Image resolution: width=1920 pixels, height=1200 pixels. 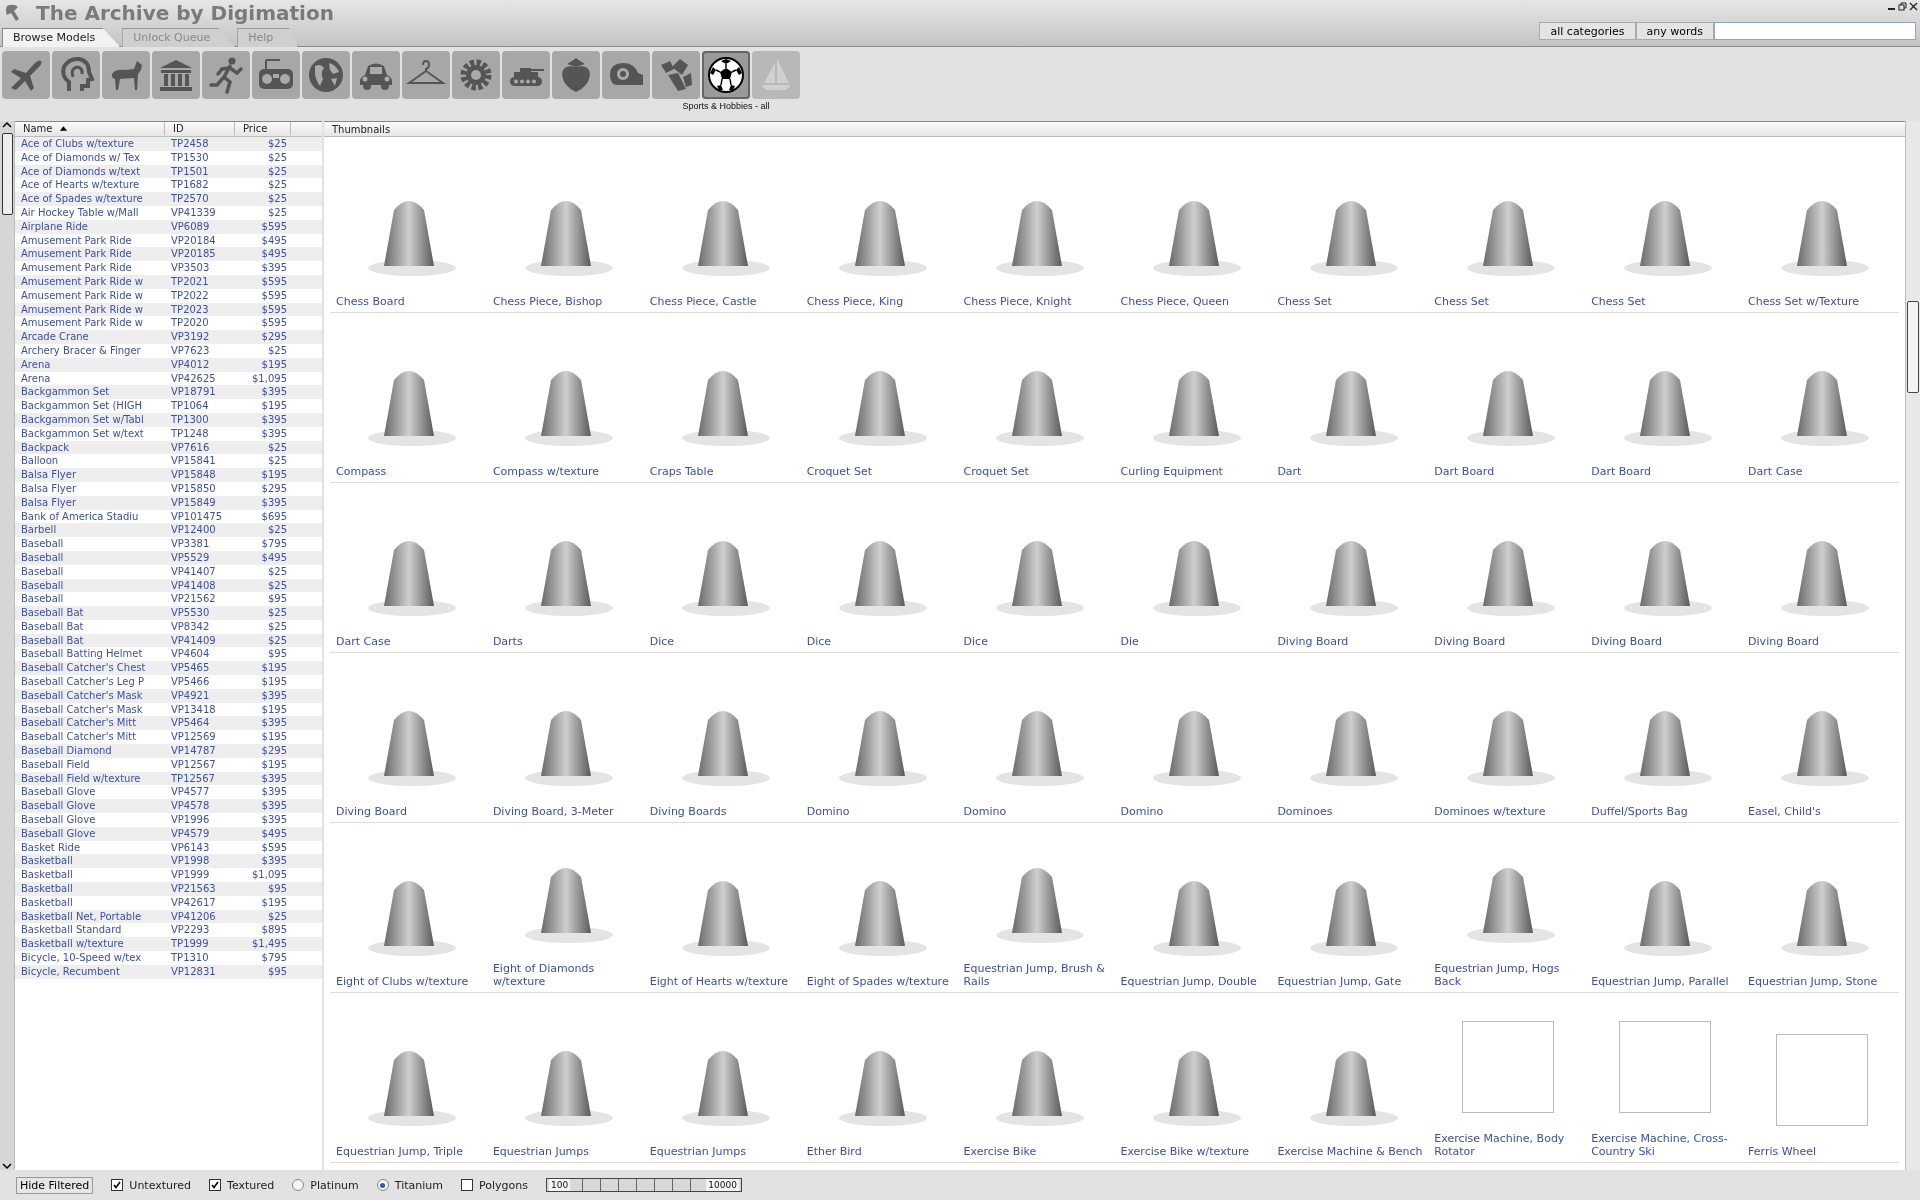 What do you see at coordinates (200, 199) in the screenshot?
I see `model-id: TP2570` at bounding box center [200, 199].